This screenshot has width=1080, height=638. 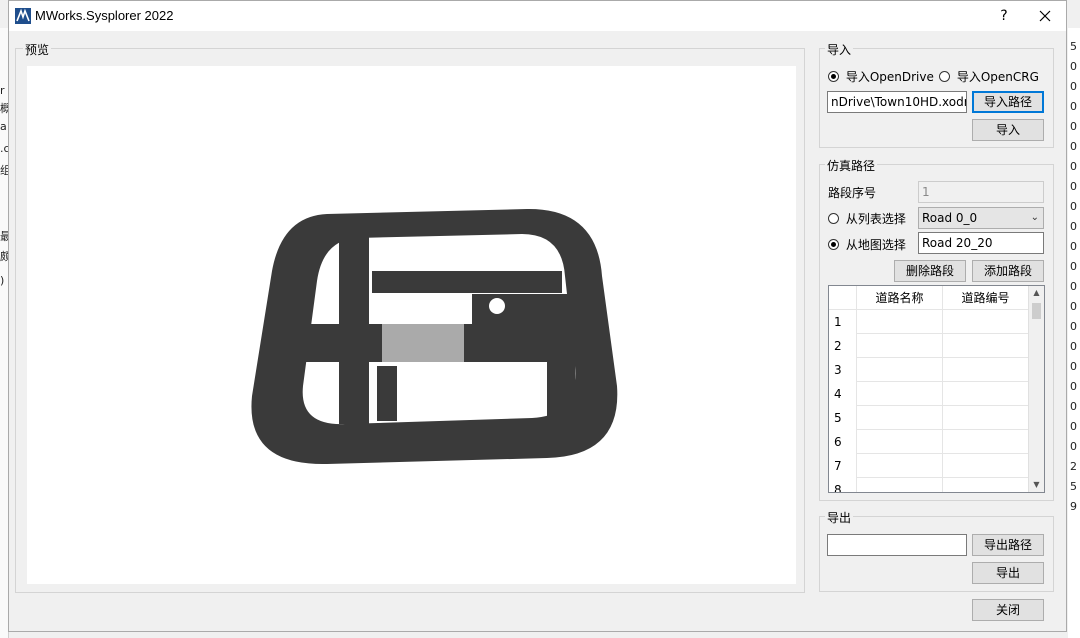 I want to click on import-button: 导入, so click(x=1008, y=130).